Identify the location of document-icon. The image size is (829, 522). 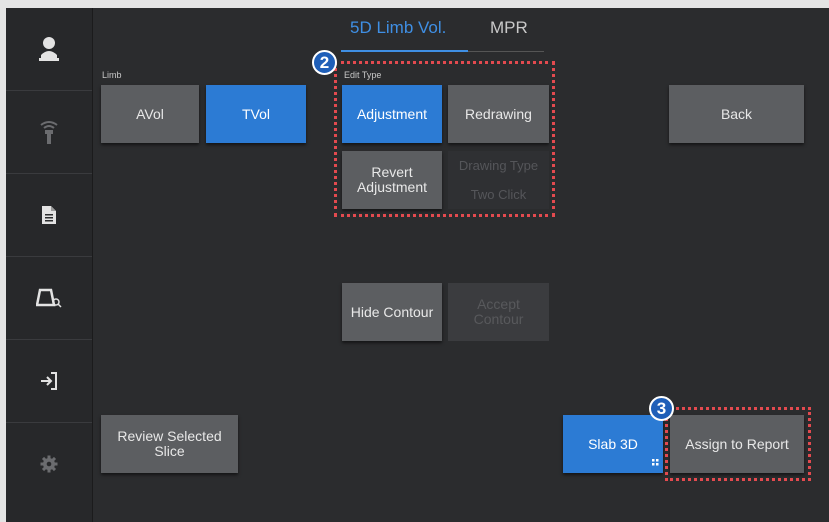
(49, 215).